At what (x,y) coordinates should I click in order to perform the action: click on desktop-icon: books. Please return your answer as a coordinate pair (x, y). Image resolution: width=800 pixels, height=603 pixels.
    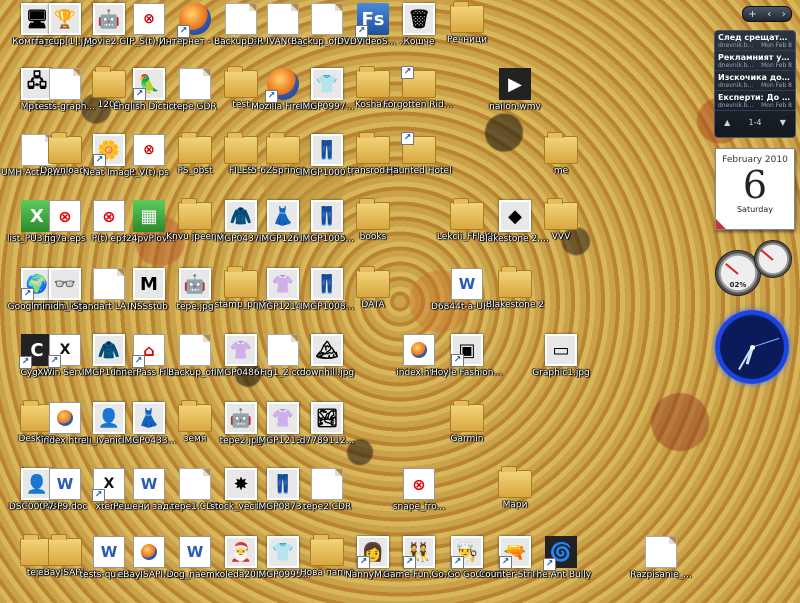
    Looking at the image, I should click on (373, 220).